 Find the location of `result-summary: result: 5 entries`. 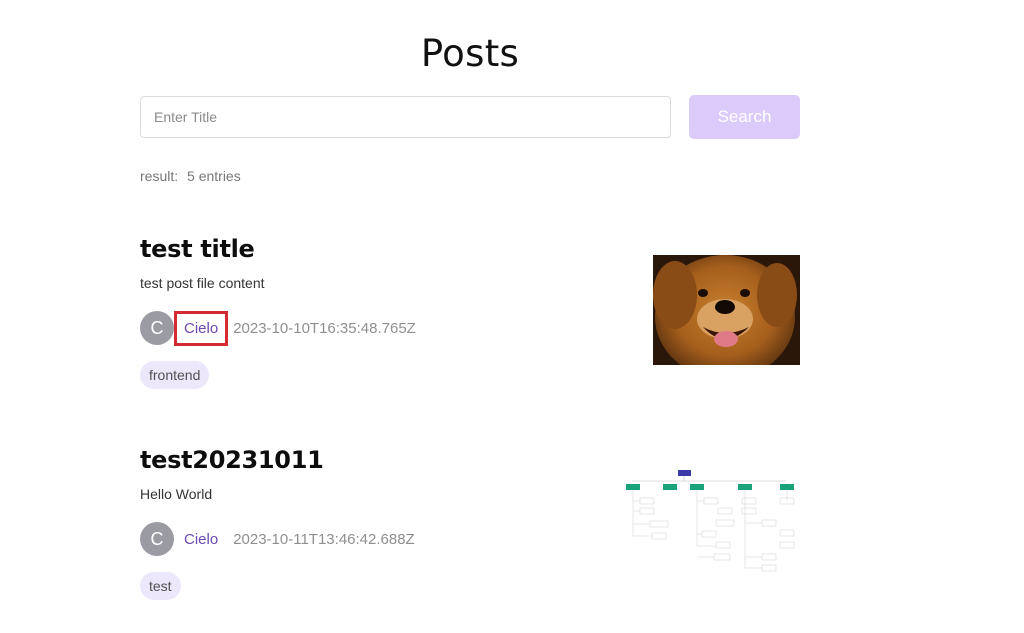

result-summary: result: 5 entries is located at coordinates (190, 176).